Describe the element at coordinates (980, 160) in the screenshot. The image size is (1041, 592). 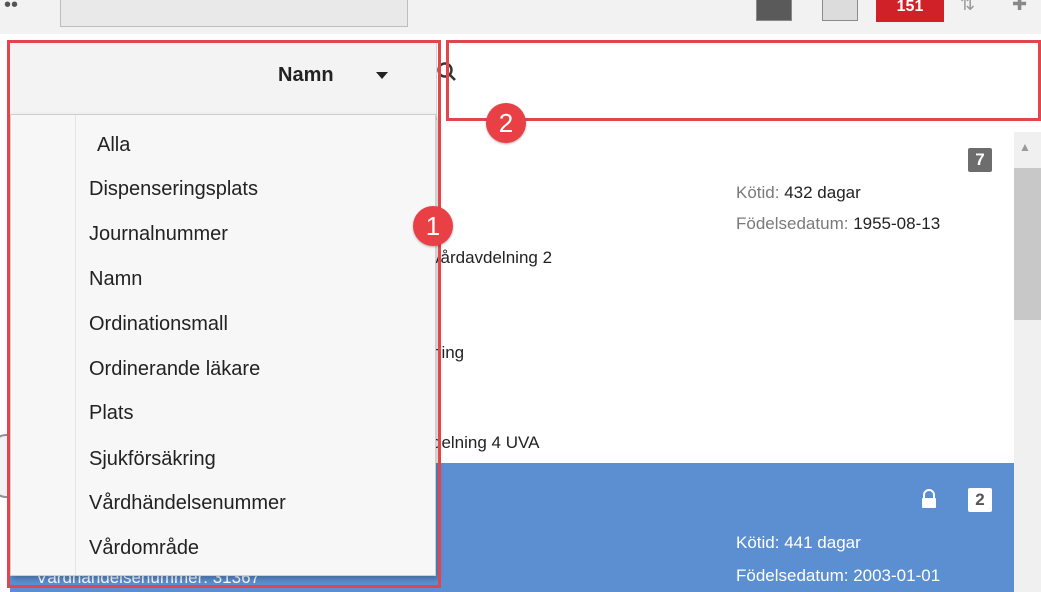
I see `patient-count-badge: 7` at that location.